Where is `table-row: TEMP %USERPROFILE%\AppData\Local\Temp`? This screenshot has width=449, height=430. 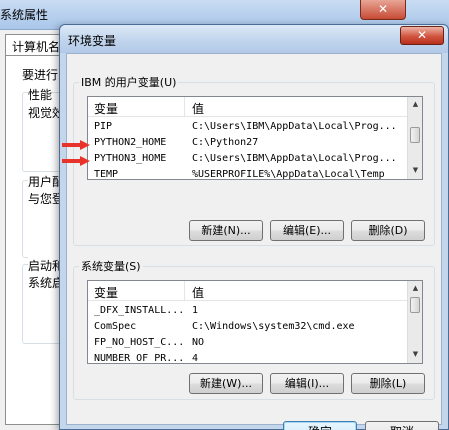
table-row: TEMP %USERPROFILE%\AppData\Local\Temp is located at coordinates (248, 173).